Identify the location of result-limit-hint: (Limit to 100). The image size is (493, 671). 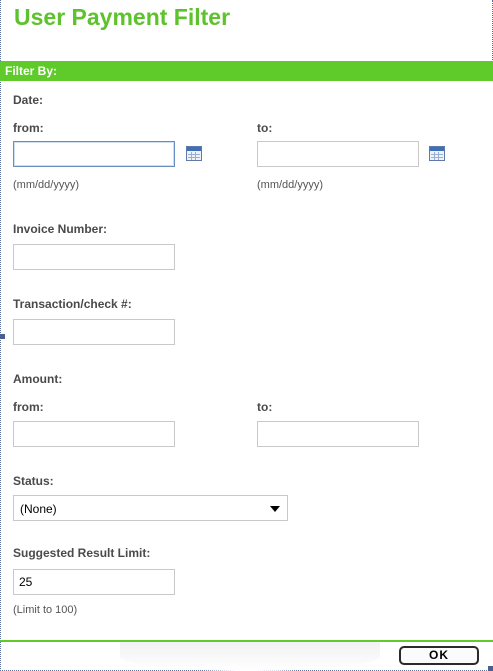
(45, 610).